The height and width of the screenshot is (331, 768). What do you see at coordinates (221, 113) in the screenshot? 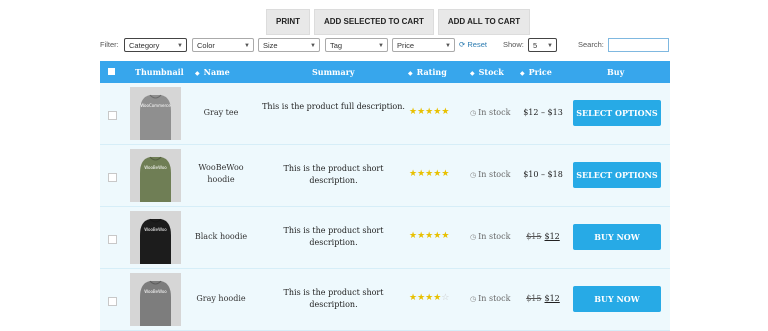
I see `product-name: Gray tee` at bounding box center [221, 113].